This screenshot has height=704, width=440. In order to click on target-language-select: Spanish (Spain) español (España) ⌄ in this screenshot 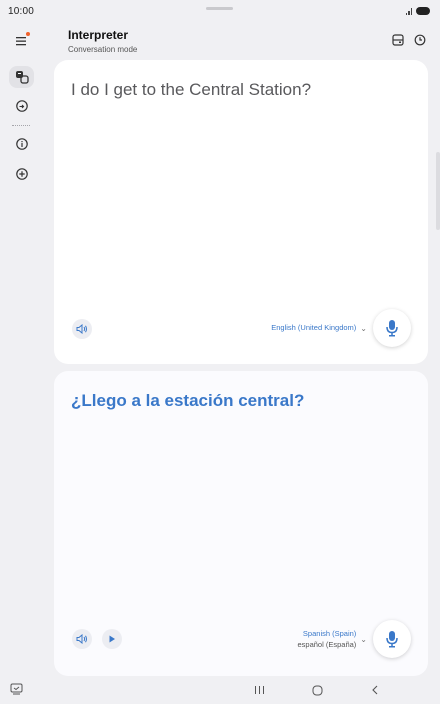, I will do `click(333, 639)`.